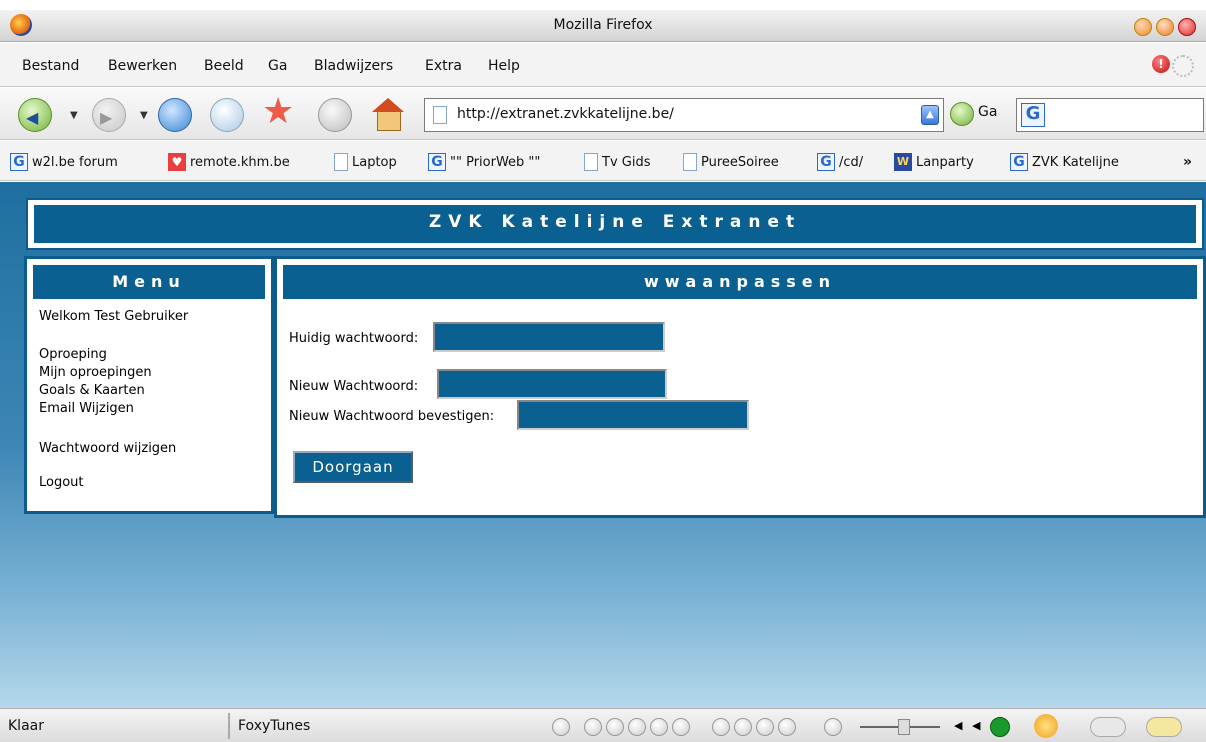 The height and width of the screenshot is (742, 1206). Describe the element at coordinates (765, 727) in the screenshot. I see `up-icon` at that location.